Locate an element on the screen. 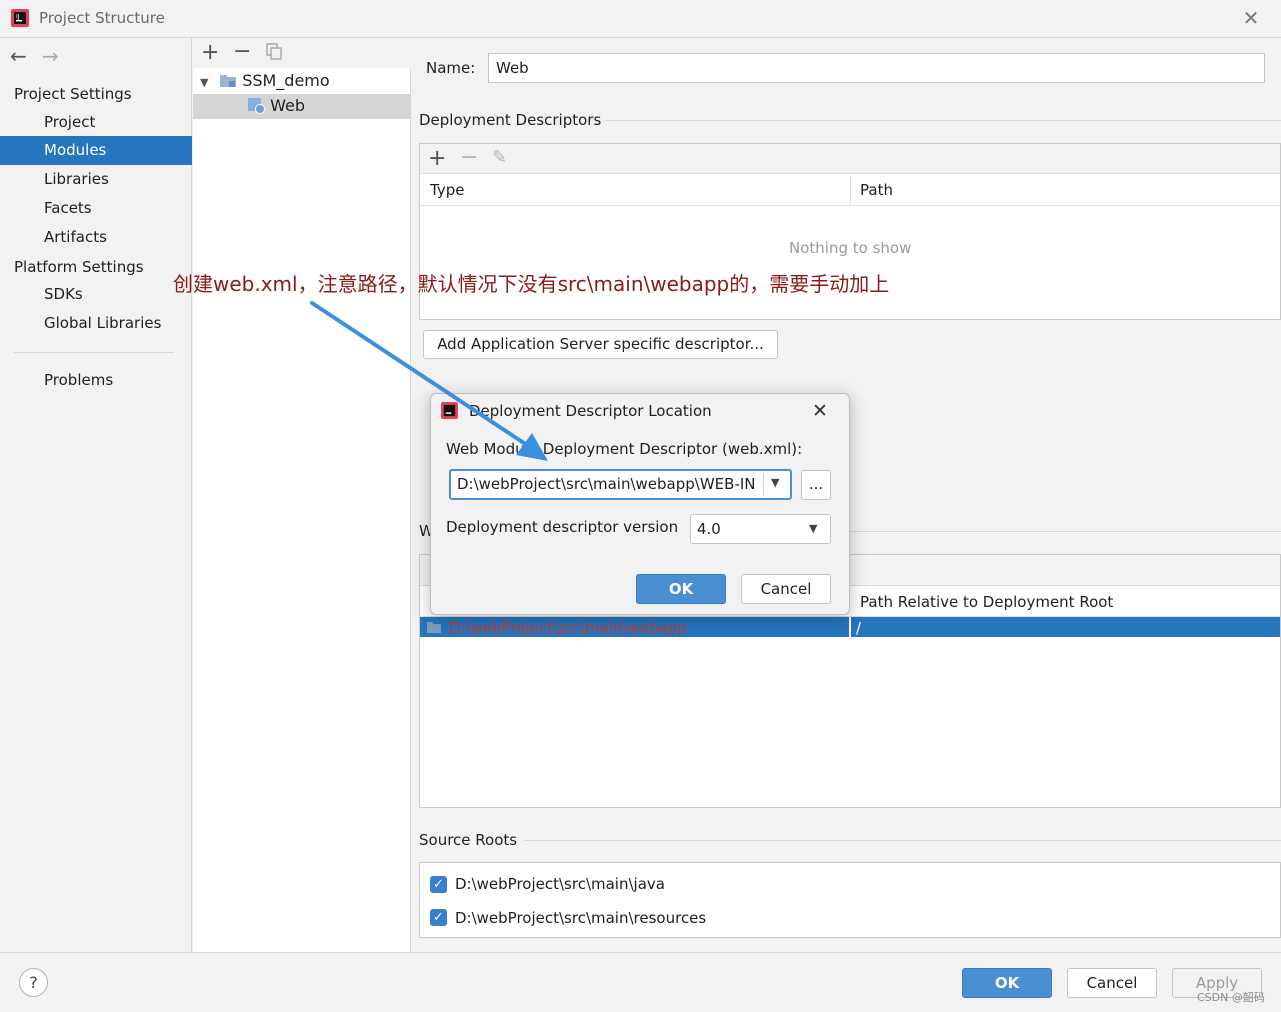 This screenshot has height=1012, width=1281. sidebar-item-problems: Problems is located at coordinates (96, 380).